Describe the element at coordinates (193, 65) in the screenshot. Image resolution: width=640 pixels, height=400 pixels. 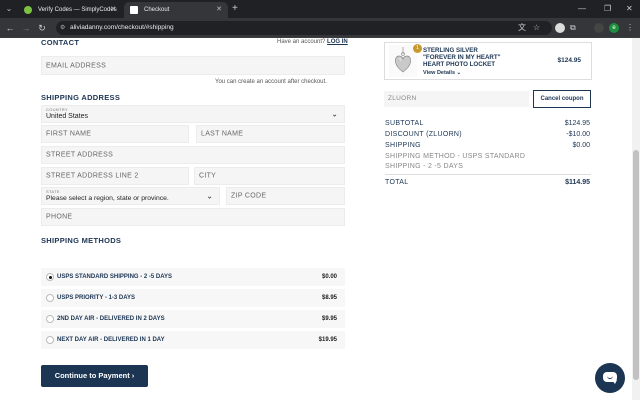
I see `email-field: EMAIL ADDRESS` at that location.